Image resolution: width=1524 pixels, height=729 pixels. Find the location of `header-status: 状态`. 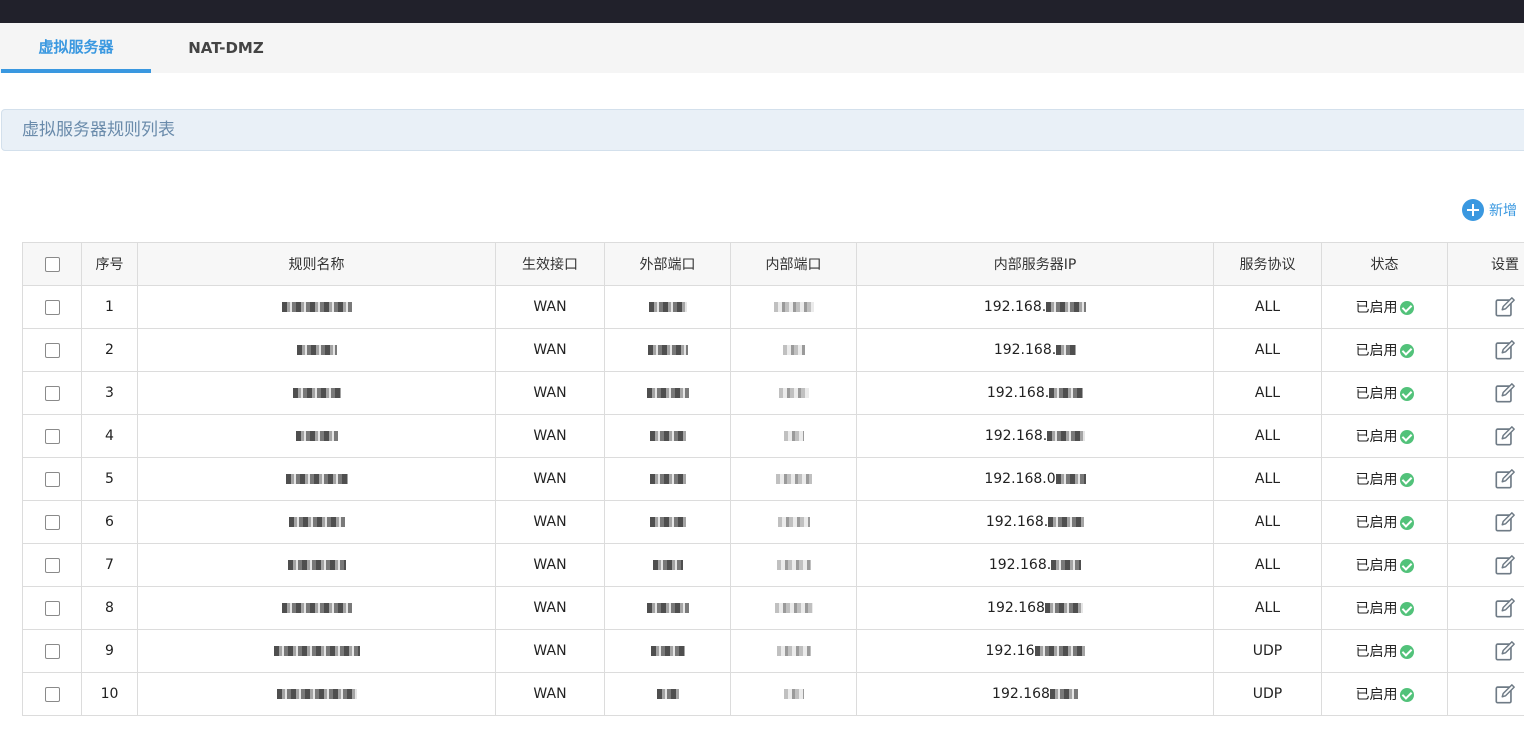

header-status: 状态 is located at coordinates (1384, 264).